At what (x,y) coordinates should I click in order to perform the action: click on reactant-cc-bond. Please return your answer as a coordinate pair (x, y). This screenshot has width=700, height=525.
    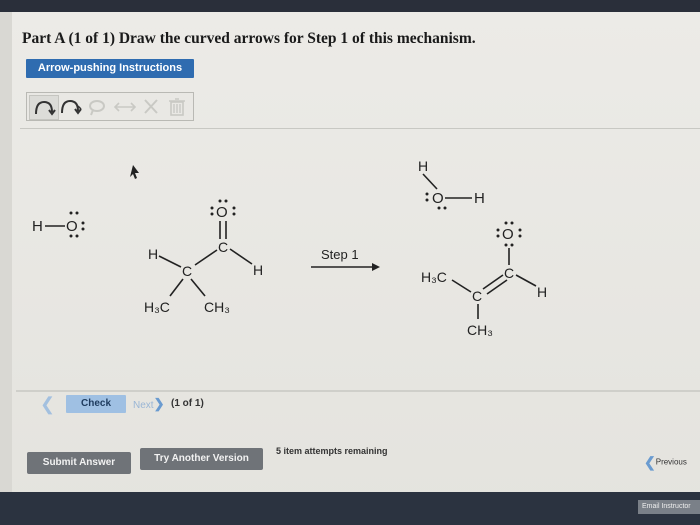
    Looking at the image, I should click on (206, 257).